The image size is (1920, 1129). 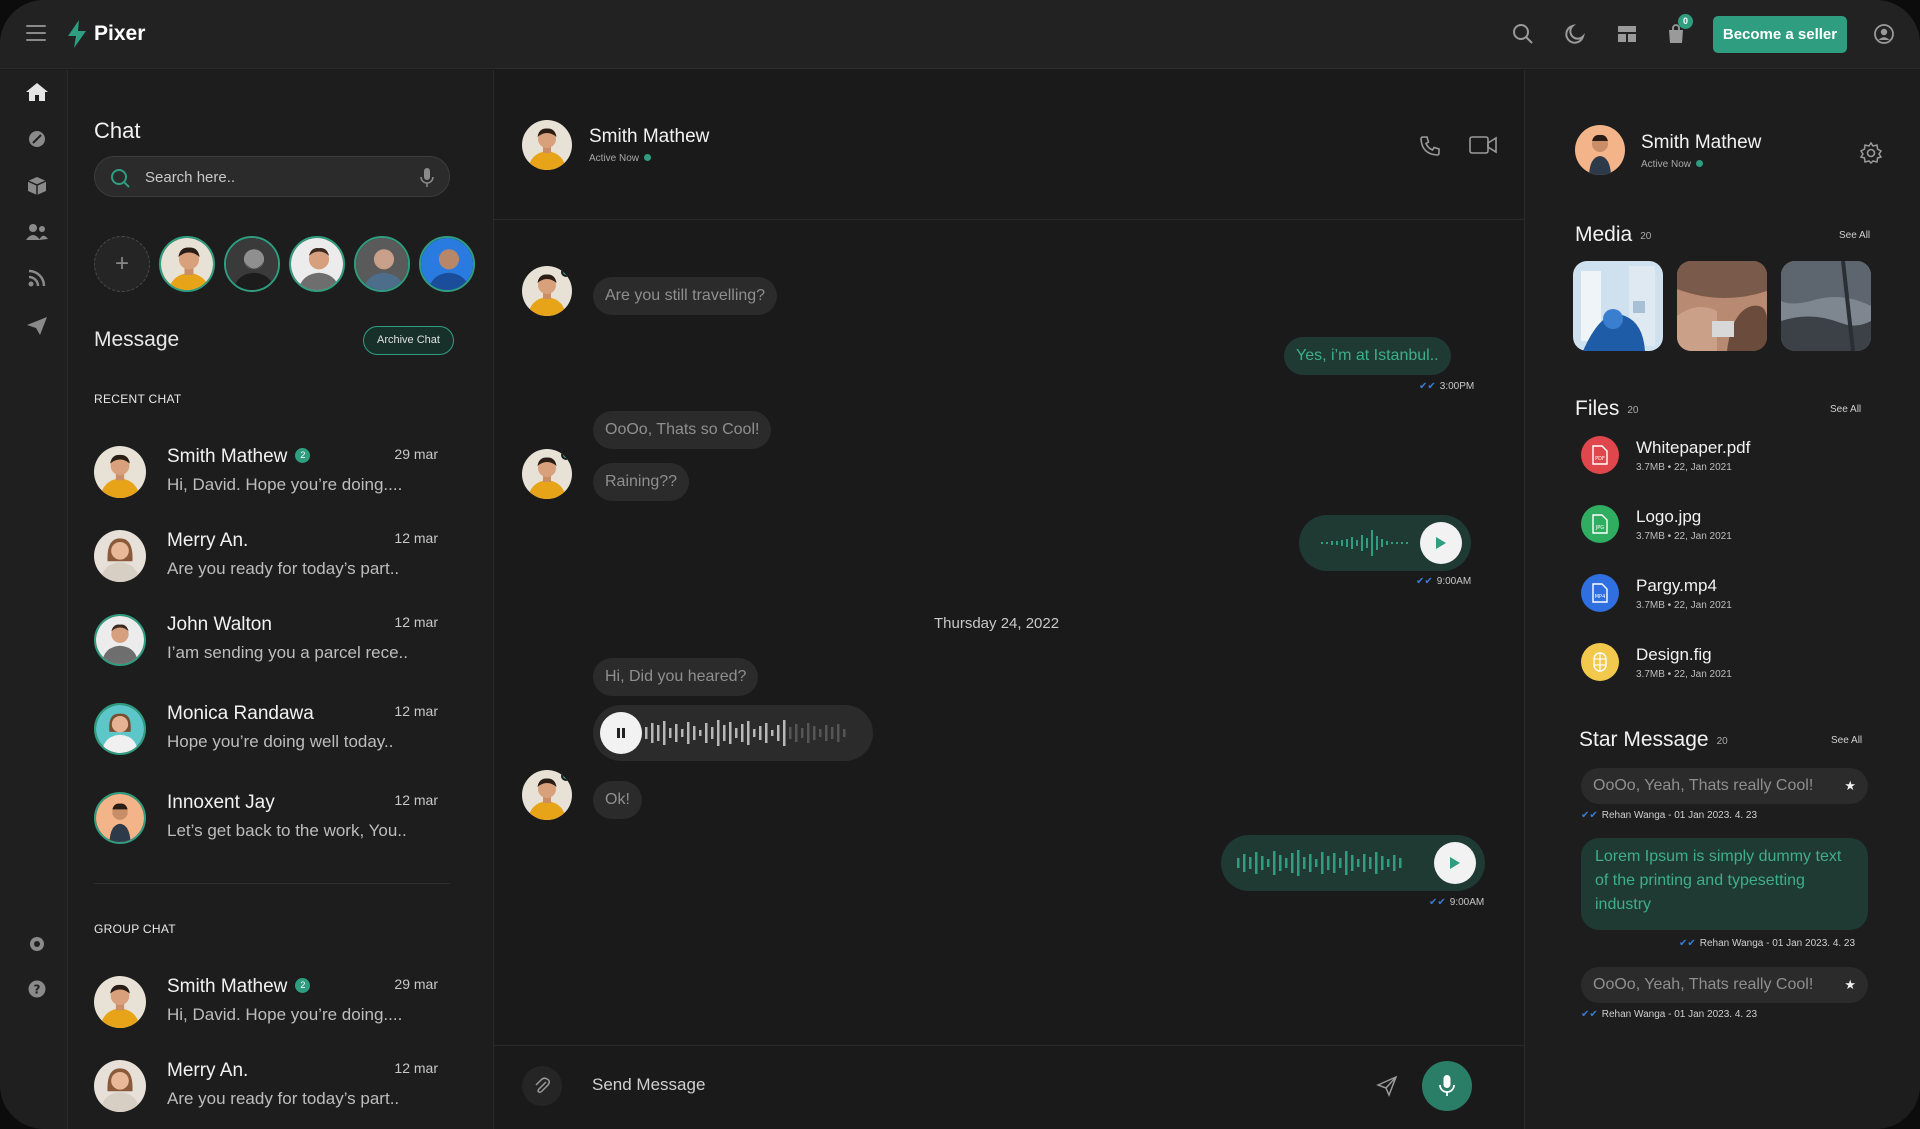 I want to click on star-count: 20, so click(x=1722, y=741).